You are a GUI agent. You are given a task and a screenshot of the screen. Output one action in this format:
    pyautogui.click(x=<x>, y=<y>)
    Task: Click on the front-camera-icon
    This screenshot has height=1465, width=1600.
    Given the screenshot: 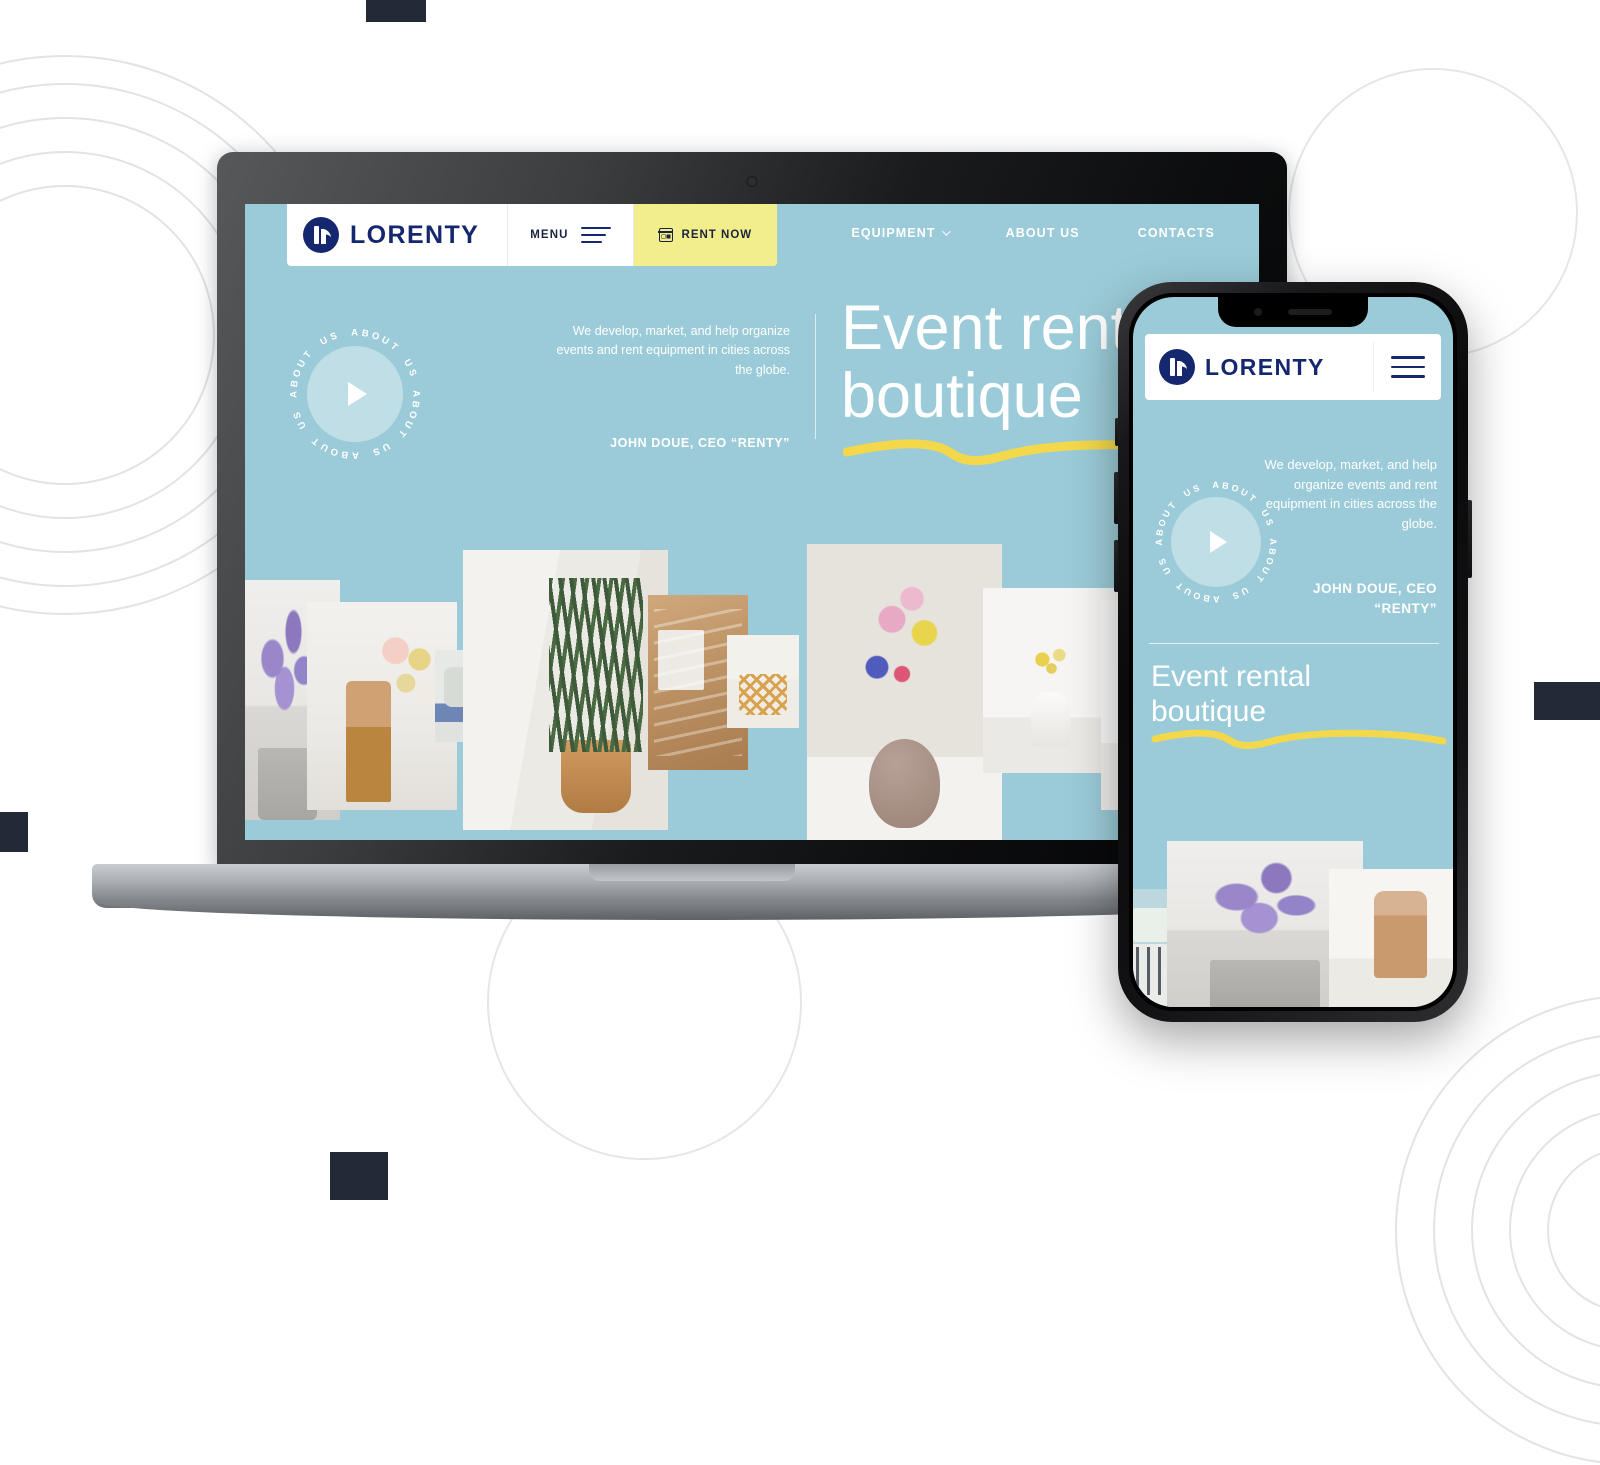 What is the action you would take?
    pyautogui.click(x=1258, y=312)
    